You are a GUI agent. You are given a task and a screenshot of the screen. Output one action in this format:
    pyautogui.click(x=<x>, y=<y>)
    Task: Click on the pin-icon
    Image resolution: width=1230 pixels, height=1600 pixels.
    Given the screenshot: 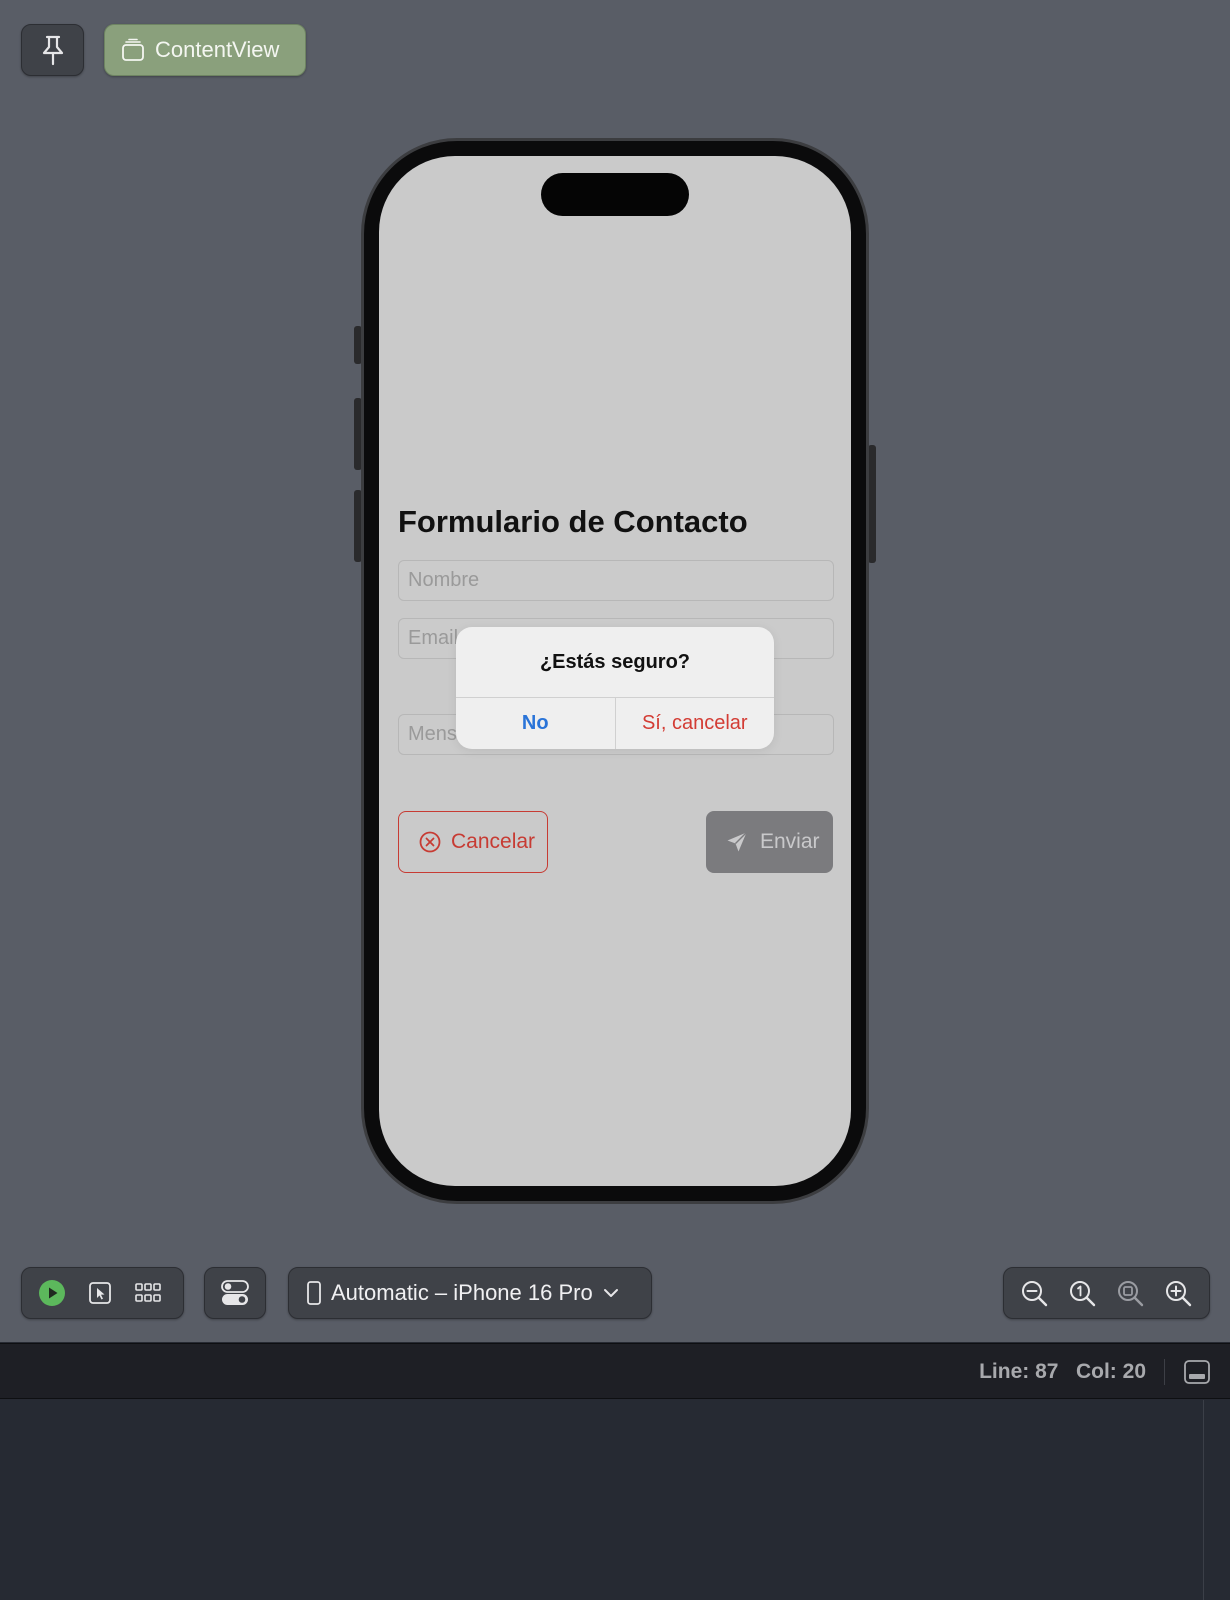 What is the action you would take?
    pyautogui.click(x=52, y=50)
    